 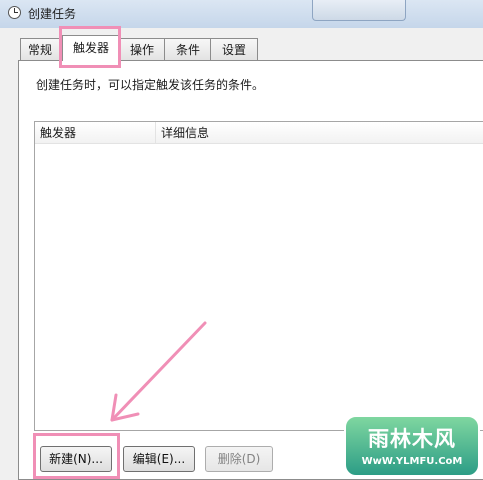 I want to click on watermark-logo: 雨林木风 WwW.YLMFU.CoM, so click(x=412, y=446).